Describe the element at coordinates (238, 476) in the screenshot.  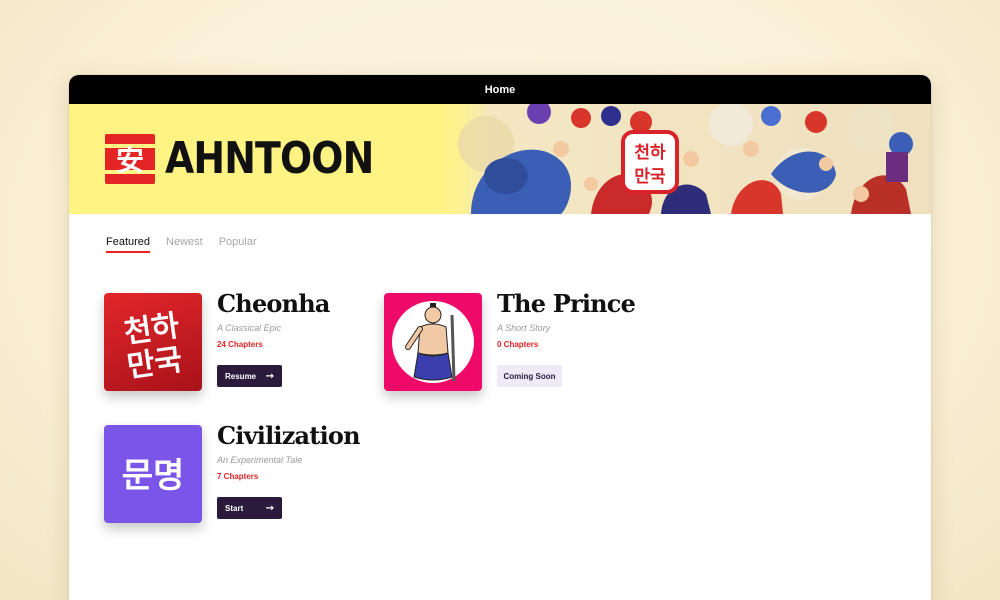
I see `series-chapter-count: 7 Chapters` at that location.